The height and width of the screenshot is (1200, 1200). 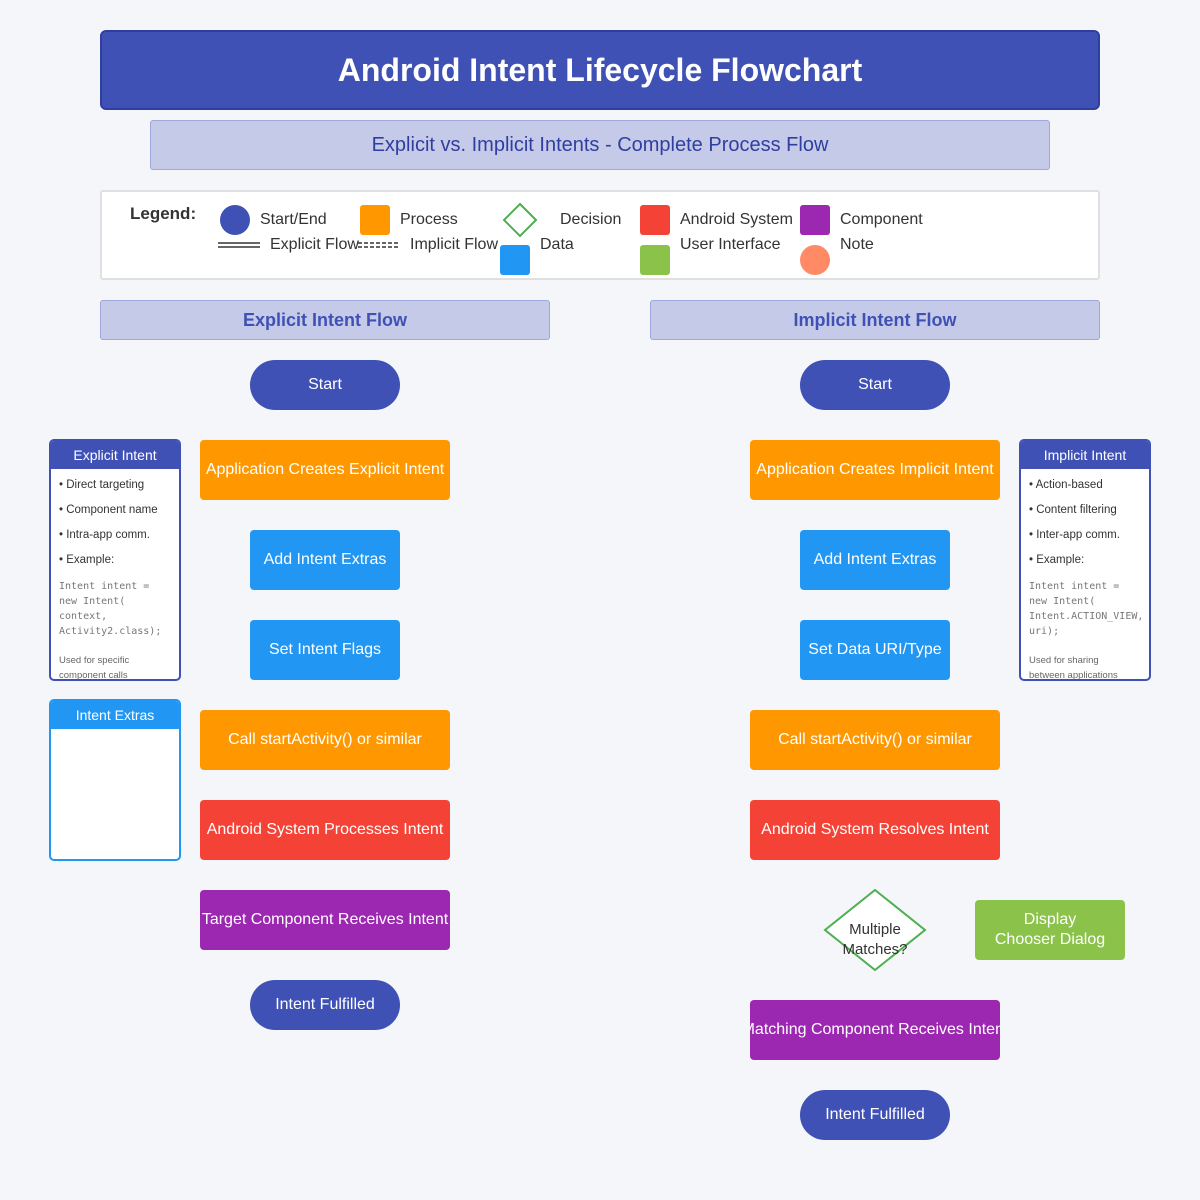 I want to click on legend-explicit-flow-label: Explicit Flow, so click(x=314, y=244).